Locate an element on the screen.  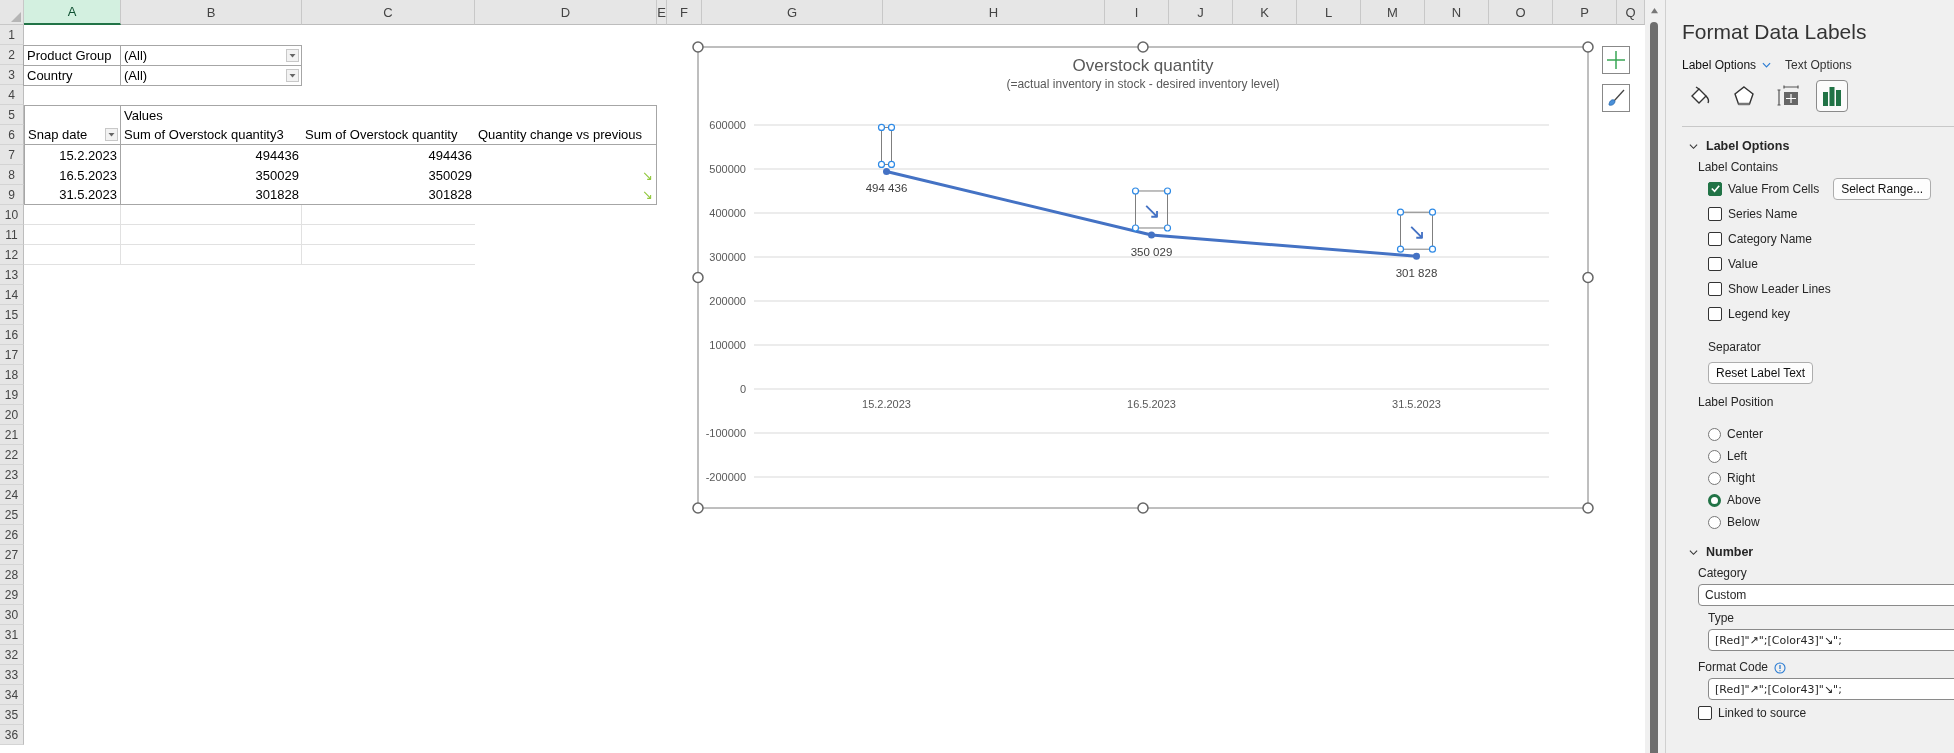
column-header: E is located at coordinates (662, 12).